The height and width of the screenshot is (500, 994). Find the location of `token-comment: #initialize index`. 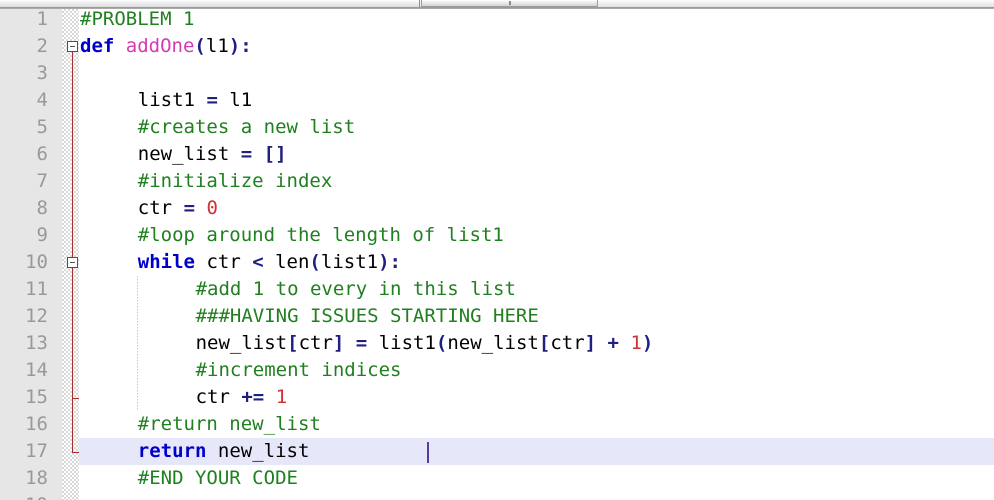

token-comment: #initialize index is located at coordinates (235, 181).